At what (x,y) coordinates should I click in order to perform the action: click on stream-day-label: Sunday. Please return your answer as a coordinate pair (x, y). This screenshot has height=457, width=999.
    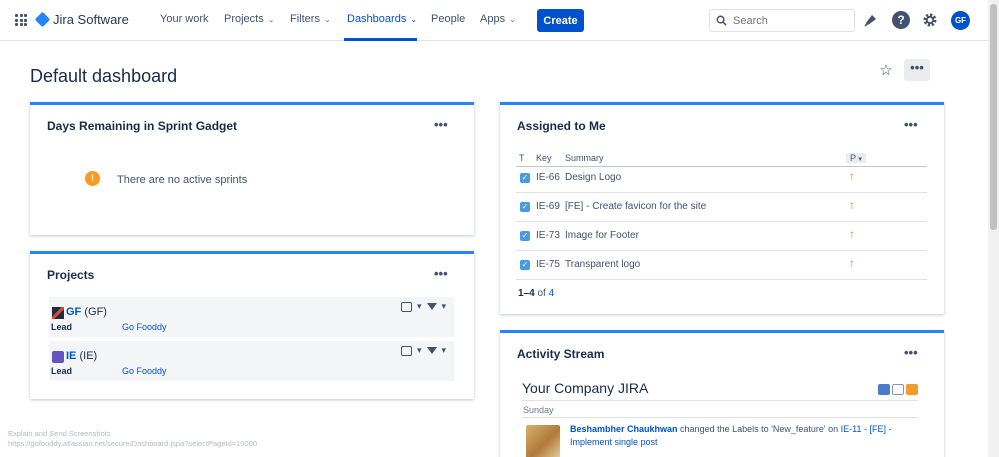
    Looking at the image, I should click on (538, 410).